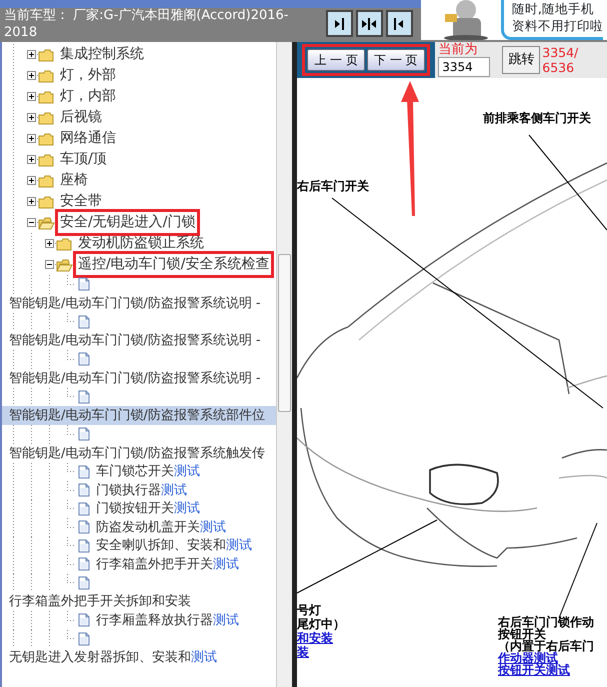 The height and width of the screenshot is (687, 607). Describe the element at coordinates (528, 658) in the screenshot. I see `diagram-link: 作动器测试` at that location.